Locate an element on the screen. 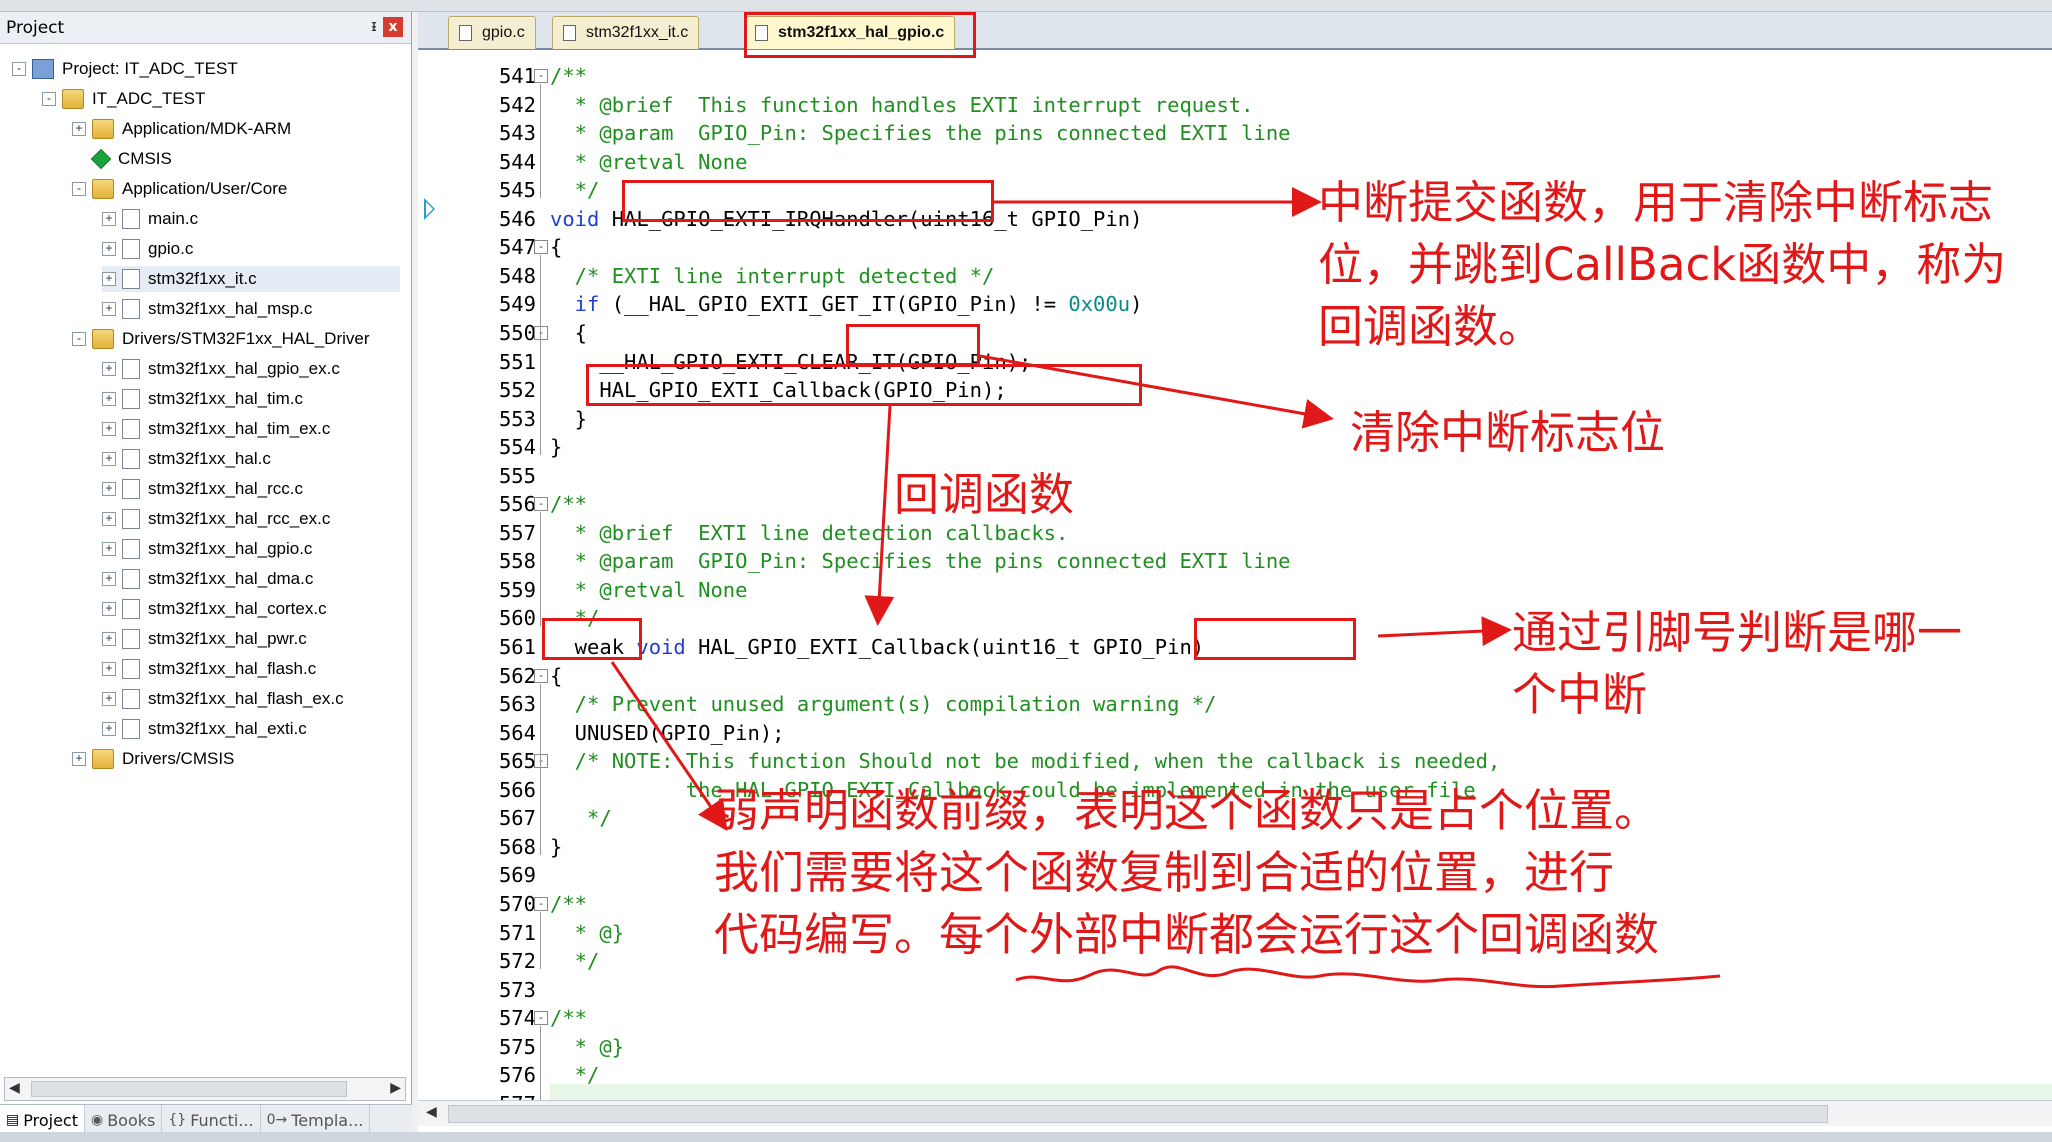  tree-item: + stm32f1xx_hal_flash.c is located at coordinates (209, 669).